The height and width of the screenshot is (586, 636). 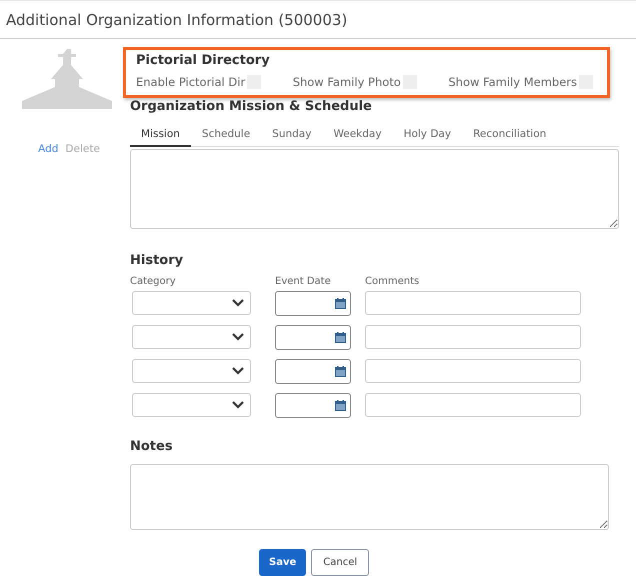 I want to click on section-heading: Pictorial Directory, so click(x=203, y=60).